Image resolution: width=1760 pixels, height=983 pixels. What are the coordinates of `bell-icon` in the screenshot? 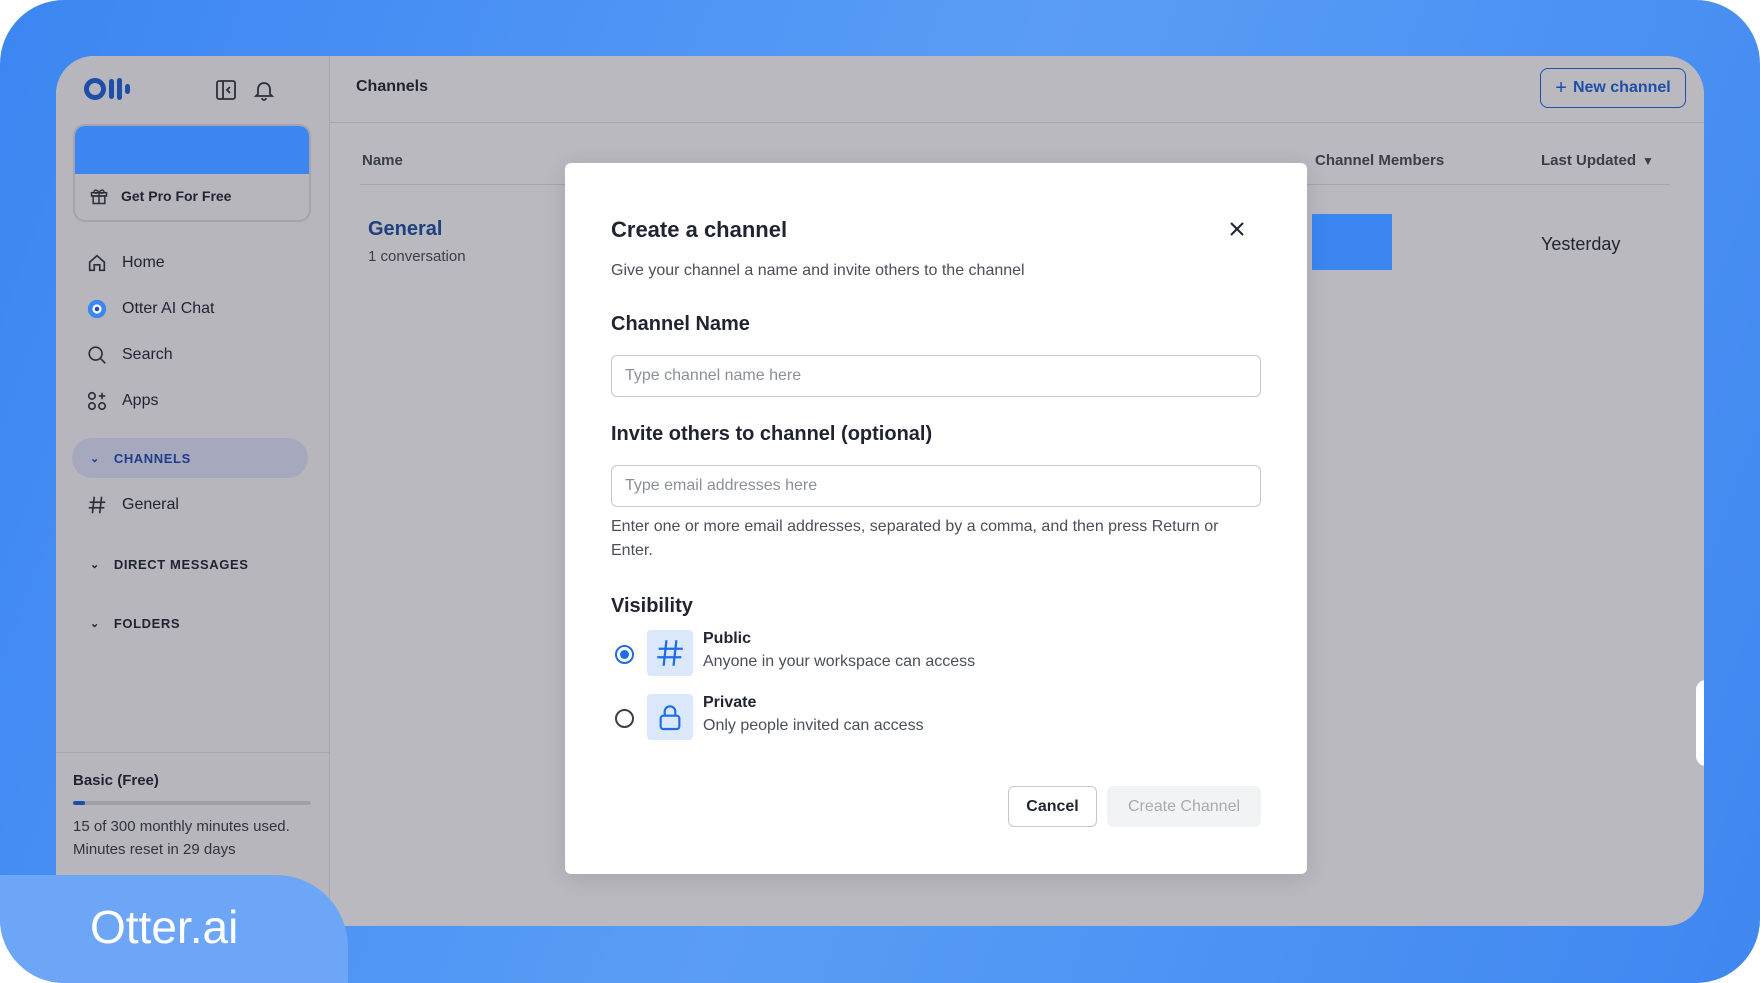 It's located at (264, 90).